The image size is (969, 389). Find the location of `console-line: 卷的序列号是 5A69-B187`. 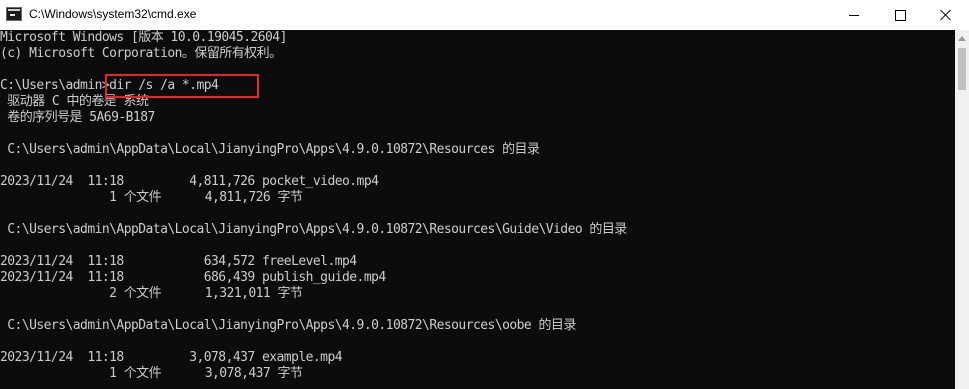

console-line: 卷的序列号是 5A69-B187 is located at coordinates (77, 117).